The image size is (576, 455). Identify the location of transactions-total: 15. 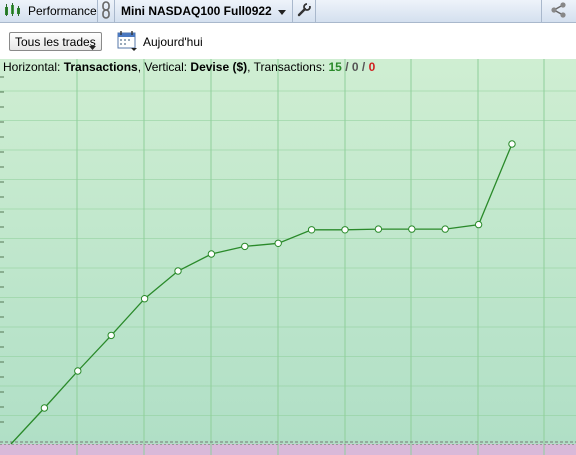
(335, 67).